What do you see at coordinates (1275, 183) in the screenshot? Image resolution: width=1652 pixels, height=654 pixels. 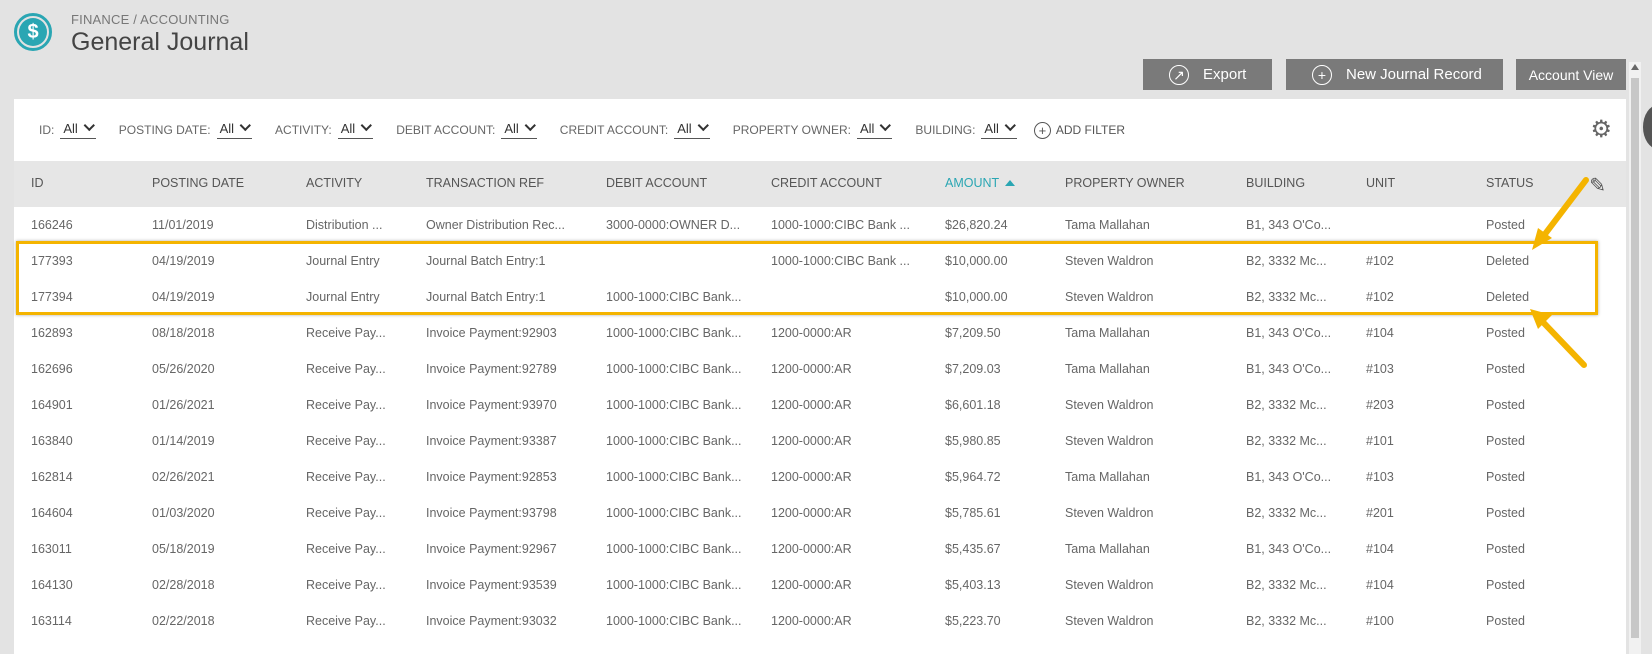 I see `column-header-building: BUILDING` at bounding box center [1275, 183].